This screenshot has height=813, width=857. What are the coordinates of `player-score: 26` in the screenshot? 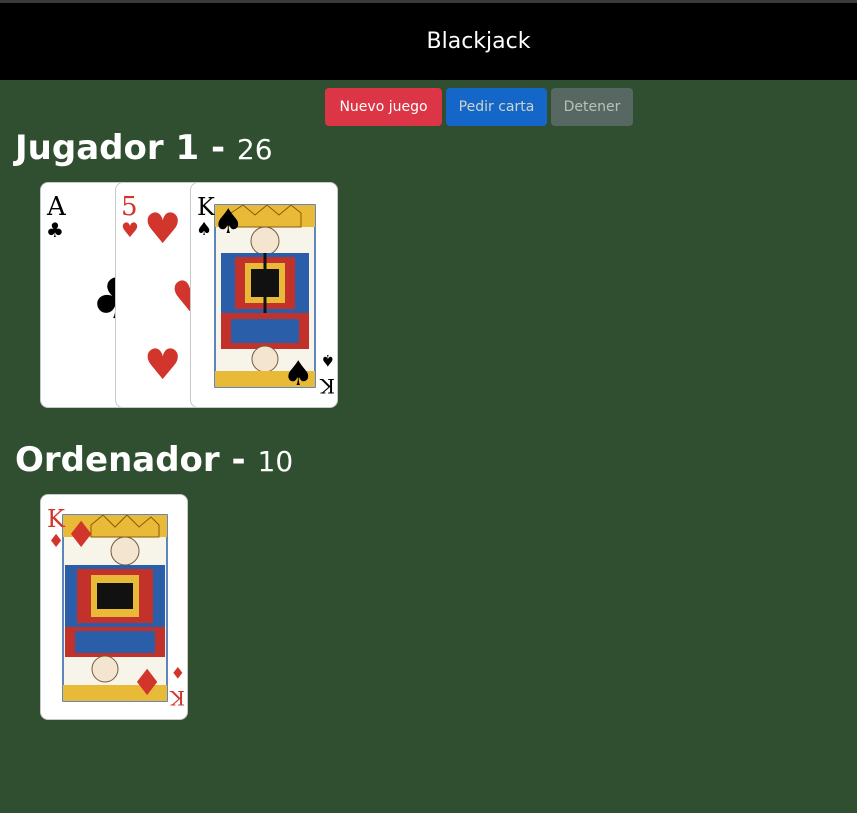 It's located at (254, 149).